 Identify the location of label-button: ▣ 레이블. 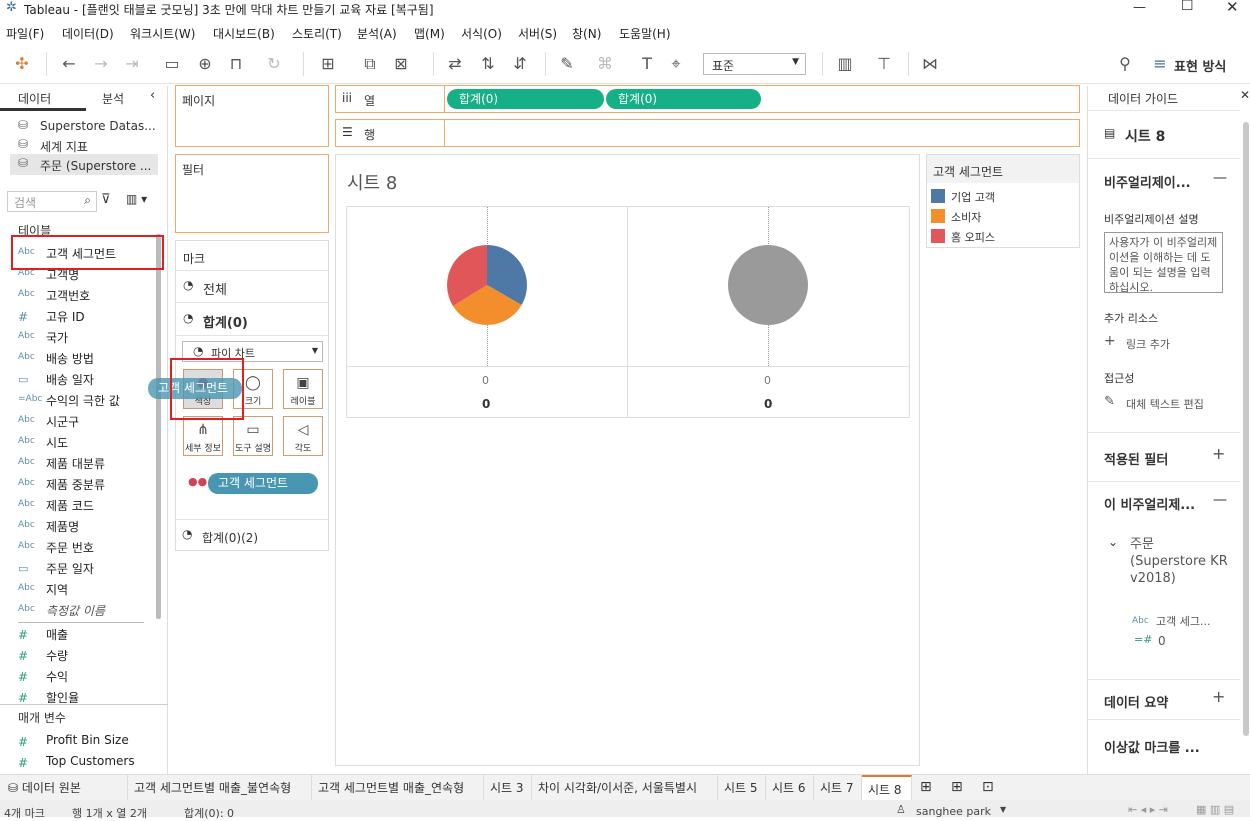
(303, 389).